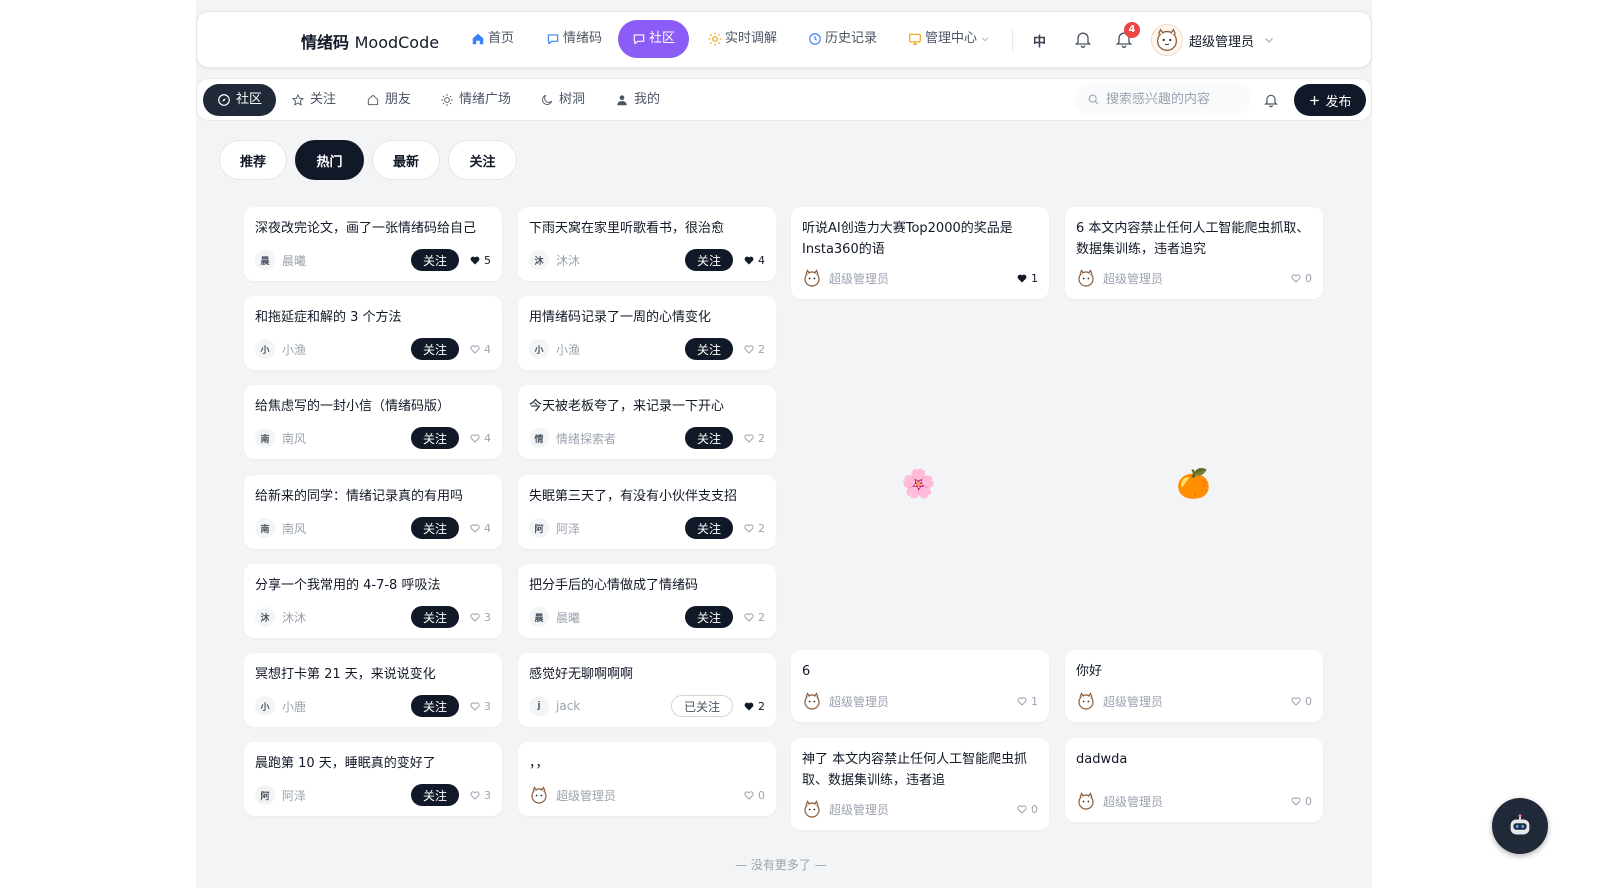  Describe the element at coordinates (647, 690) in the screenshot. I see `post-card: 感觉好无聊啊啊啊 j jack 已关注 2` at that location.